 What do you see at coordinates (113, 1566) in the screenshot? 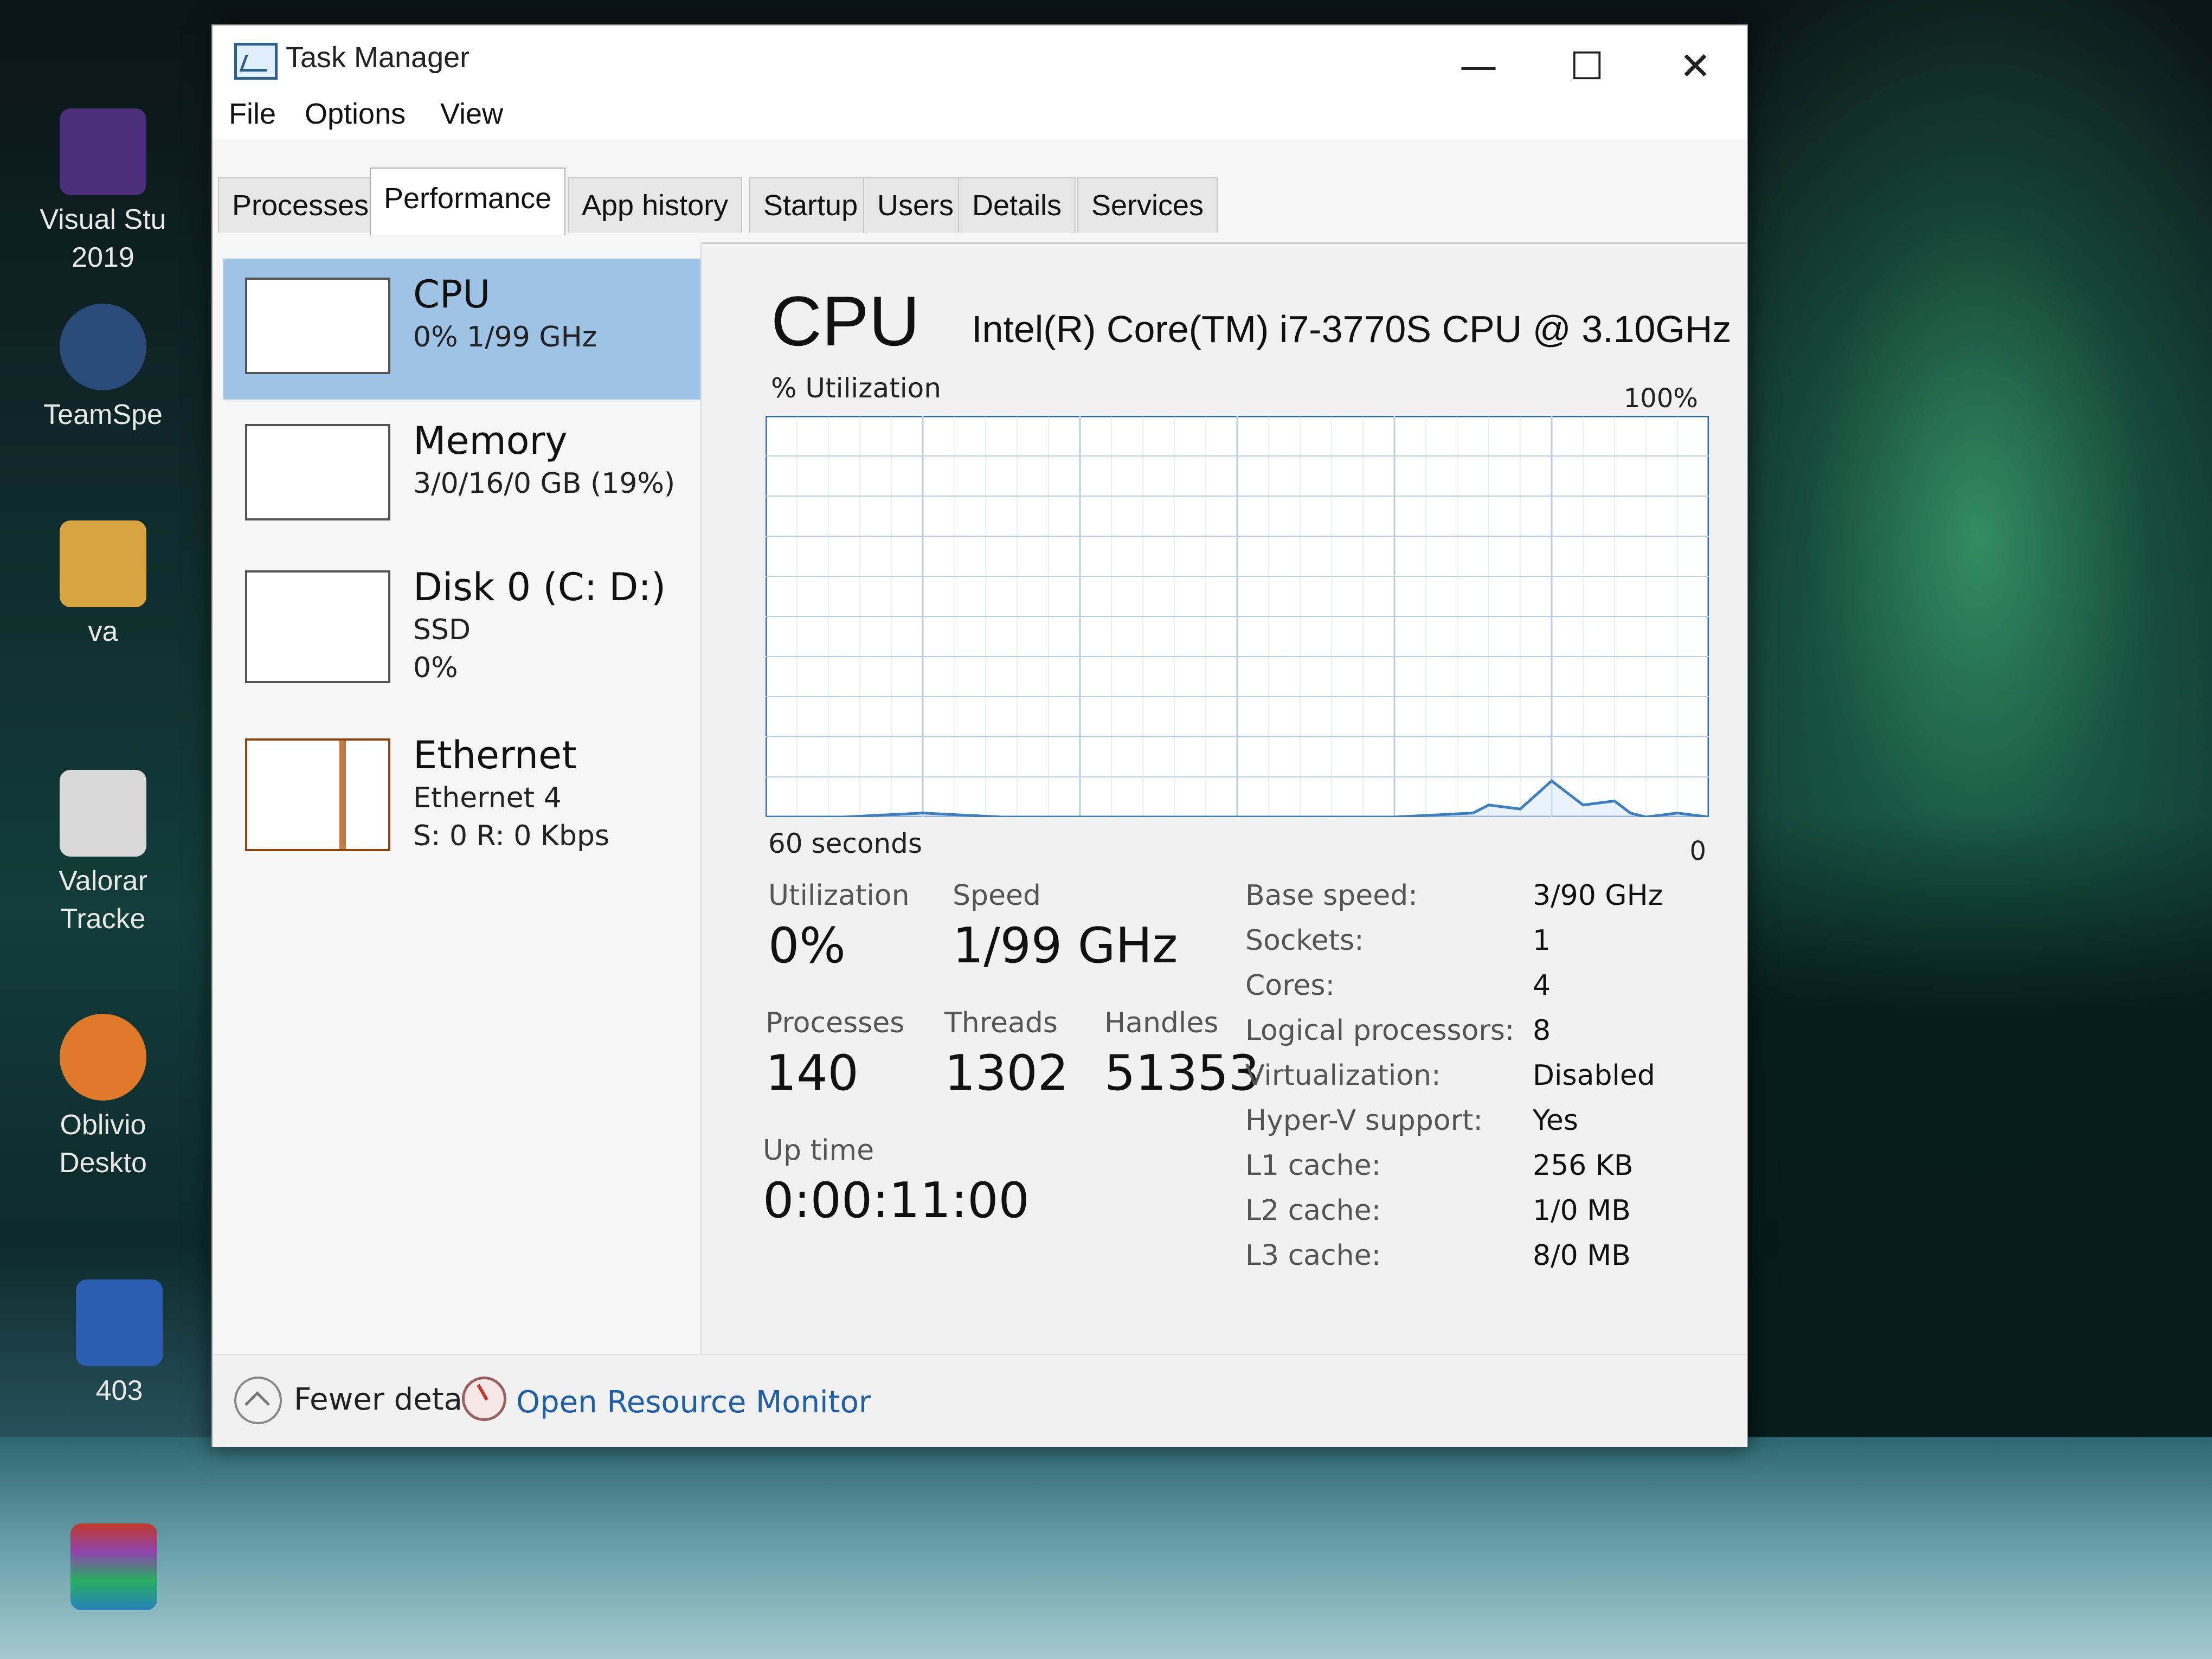
I see `winrar-icon` at bounding box center [113, 1566].